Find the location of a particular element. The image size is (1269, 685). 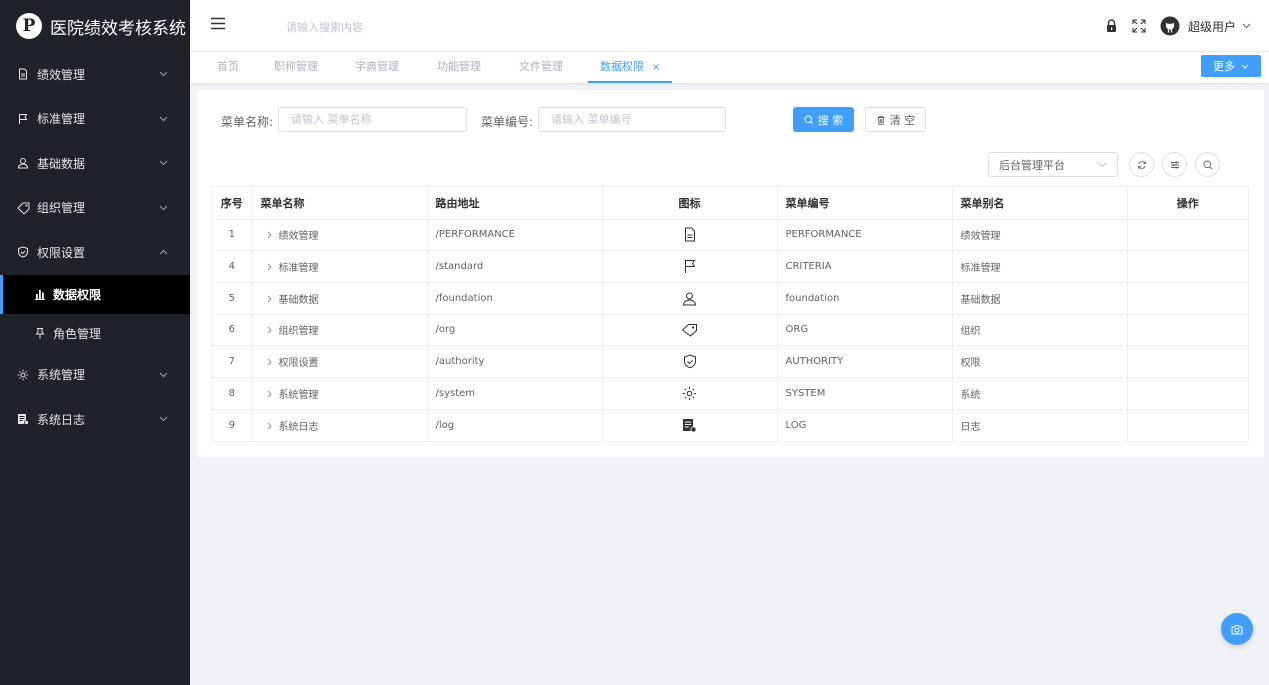

tab-title-management: 职称管理 is located at coordinates (296, 67).